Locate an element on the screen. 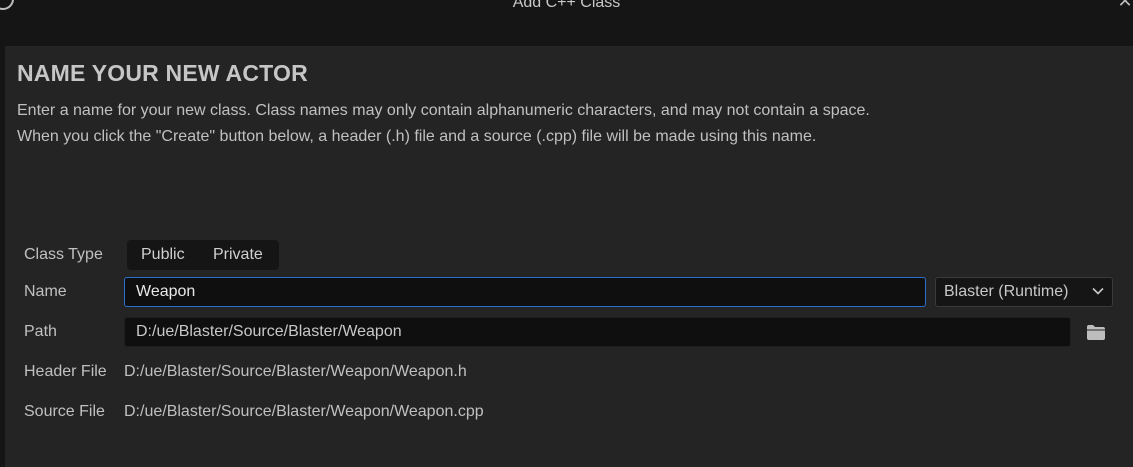 The image size is (1133, 467). header-file-label: Header File is located at coordinates (65, 371).